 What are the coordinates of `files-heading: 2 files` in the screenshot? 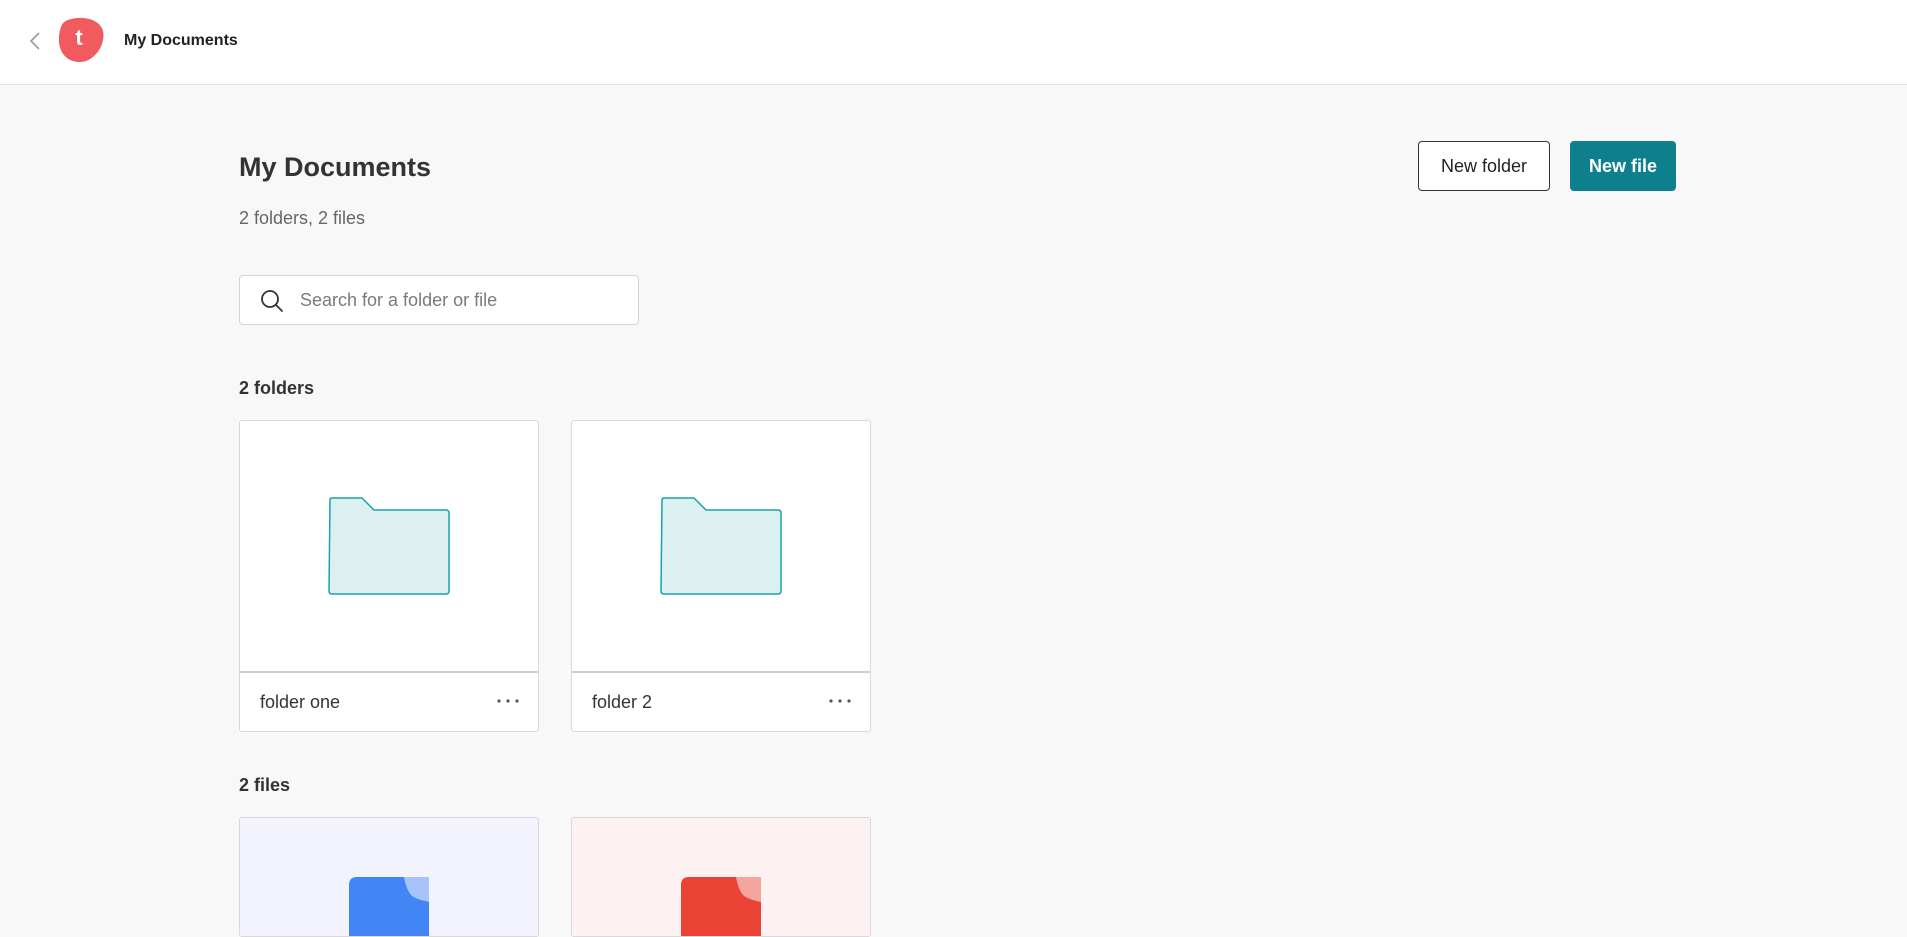 It's located at (265, 785).